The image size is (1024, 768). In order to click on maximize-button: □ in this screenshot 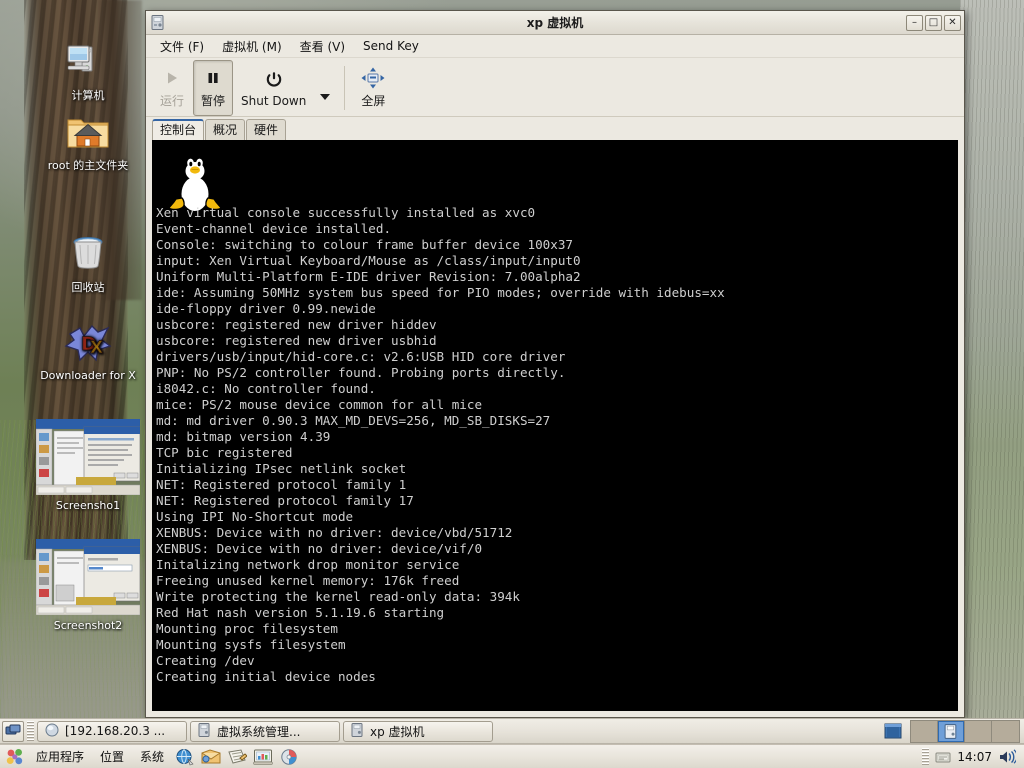, I will do `click(933, 22)`.